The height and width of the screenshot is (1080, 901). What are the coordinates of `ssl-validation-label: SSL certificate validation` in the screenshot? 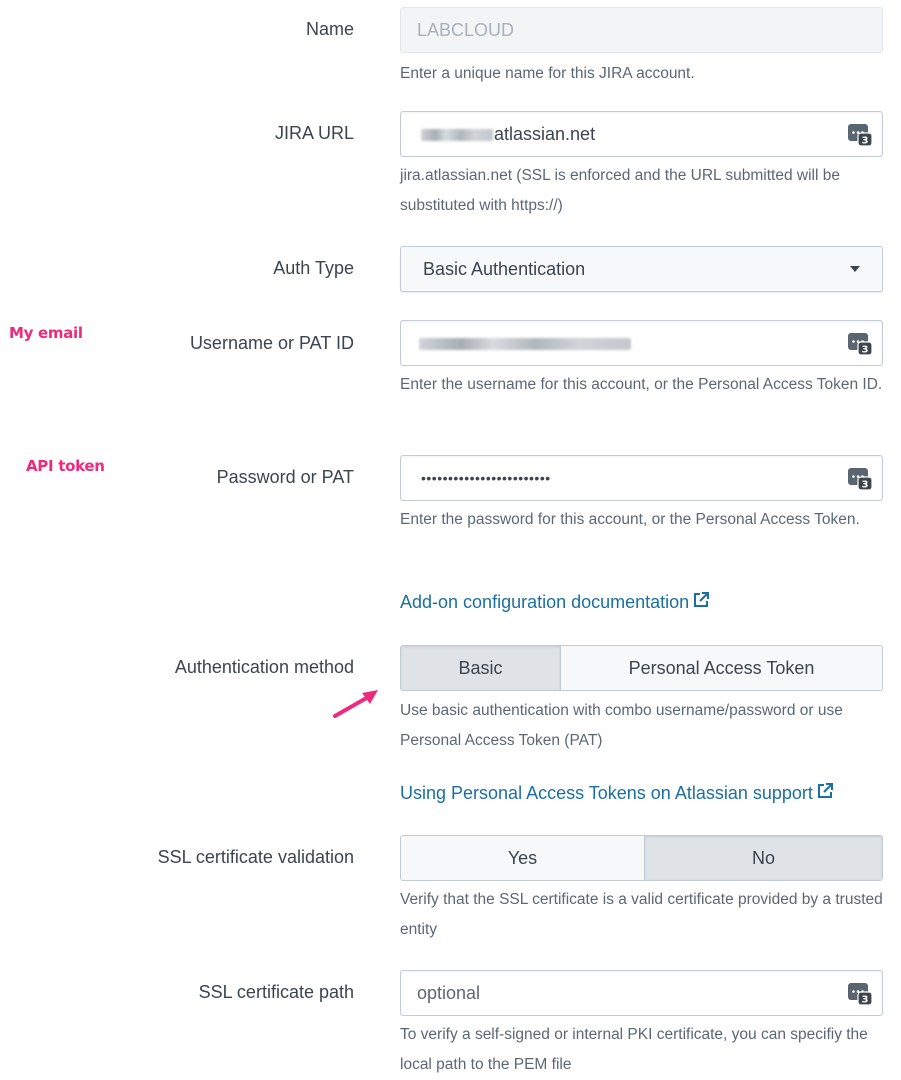 It's located at (255, 857).